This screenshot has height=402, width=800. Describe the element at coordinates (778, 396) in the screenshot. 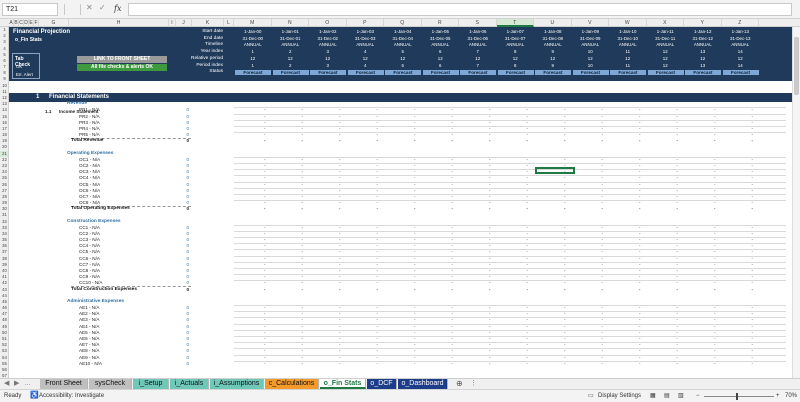

I see `zoom-in-icon: +` at that location.